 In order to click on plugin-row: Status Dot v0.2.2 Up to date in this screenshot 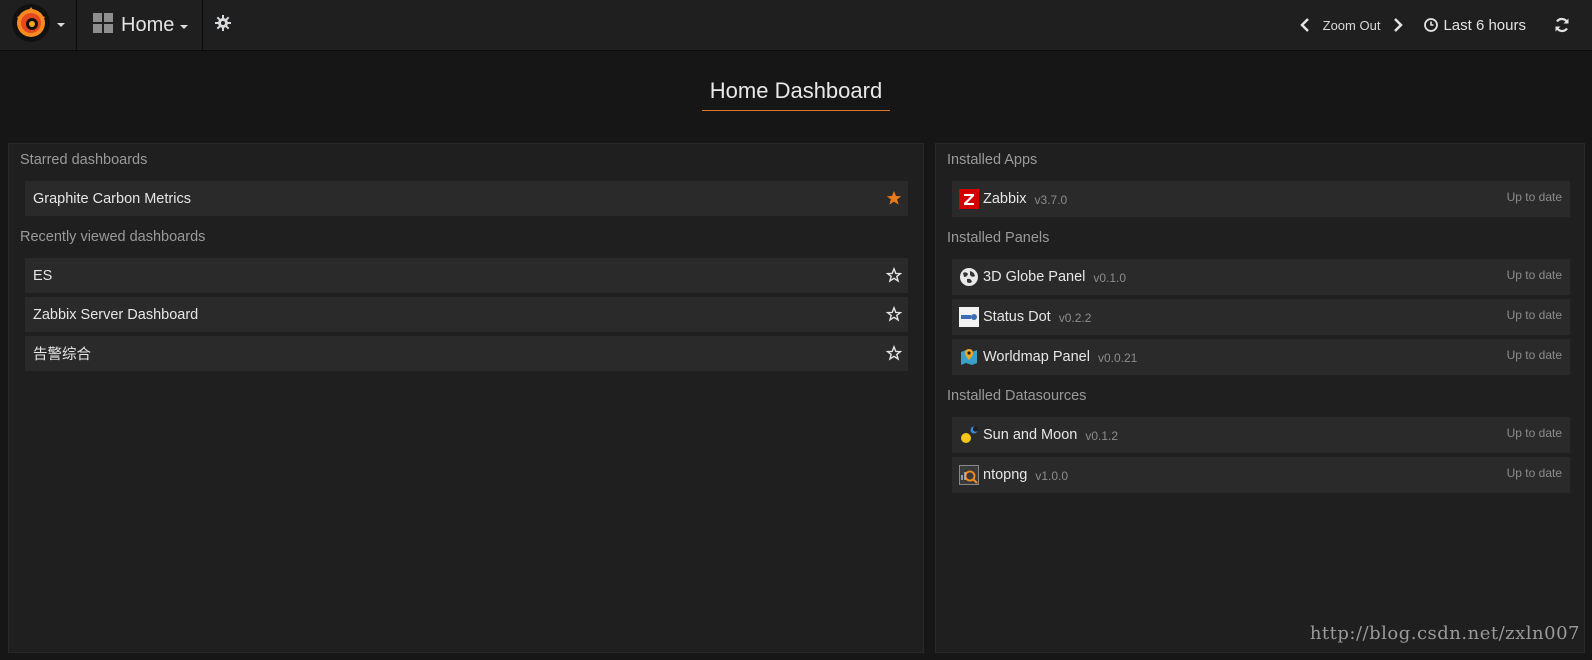, I will do `click(1261, 317)`.